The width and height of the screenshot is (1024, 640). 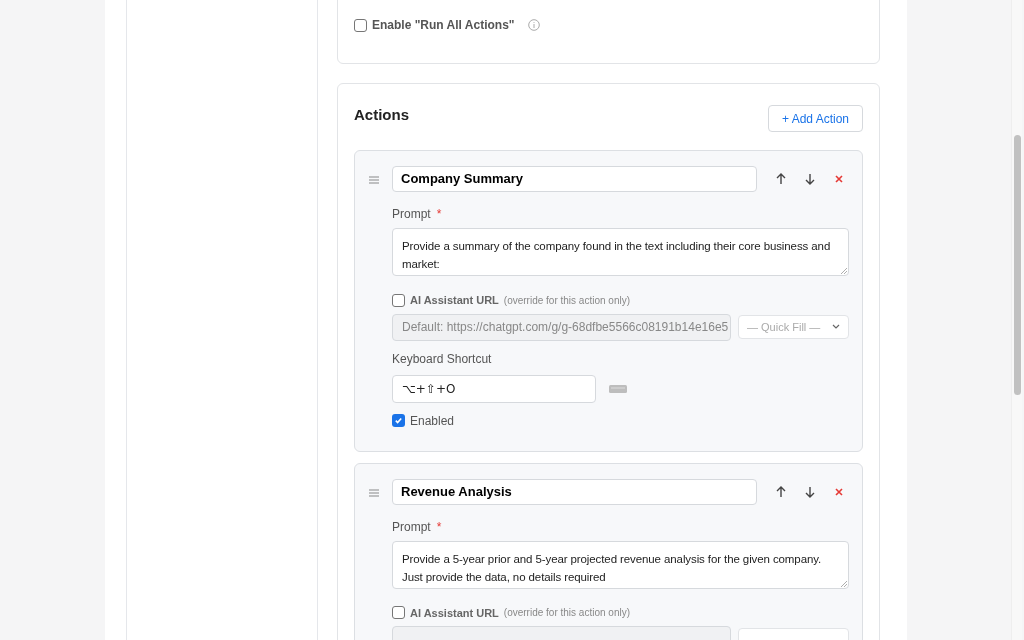 I want to click on action-name-field: Company Summary, so click(x=574, y=179).